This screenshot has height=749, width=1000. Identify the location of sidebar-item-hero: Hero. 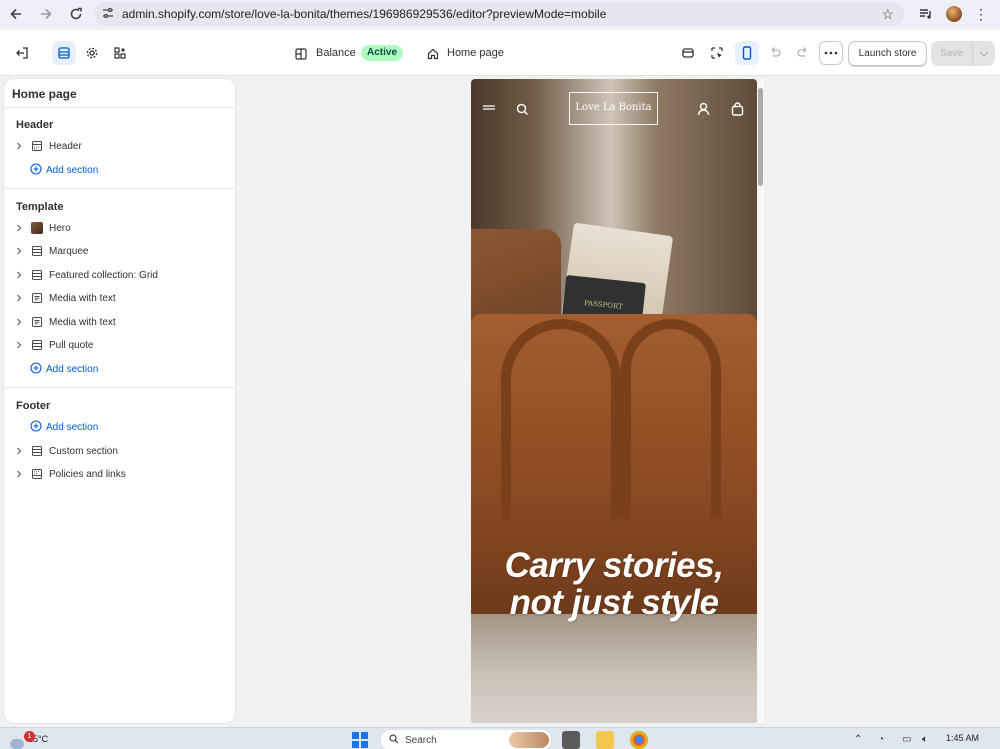
(121, 228).